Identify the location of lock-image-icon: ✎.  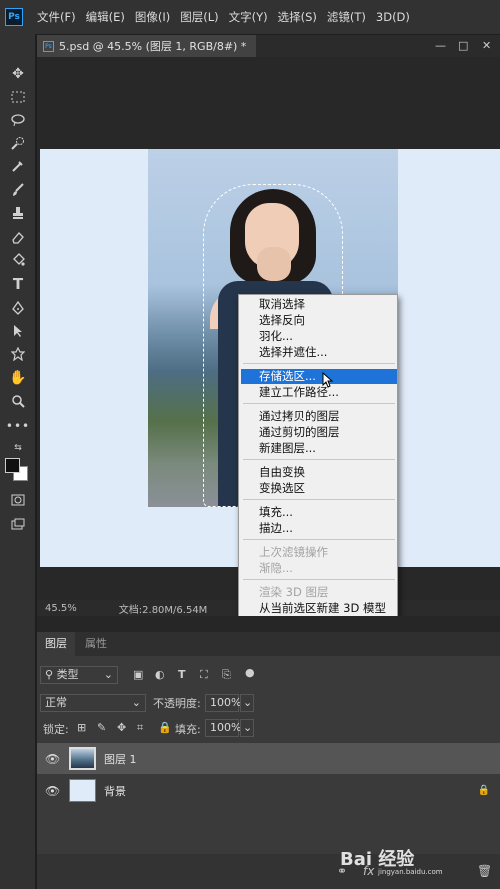
(101, 727).